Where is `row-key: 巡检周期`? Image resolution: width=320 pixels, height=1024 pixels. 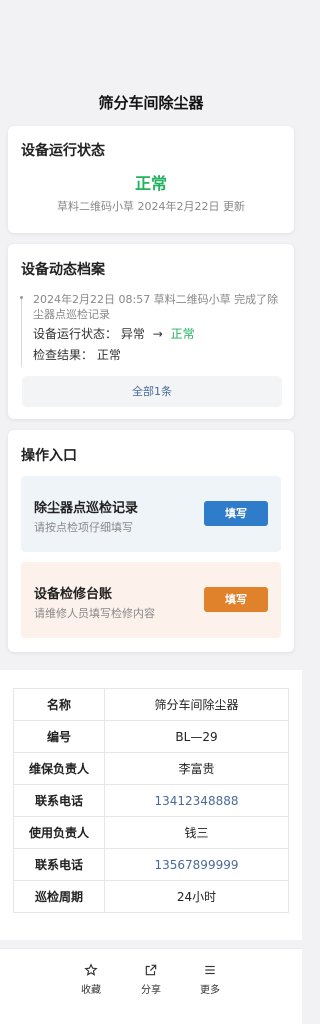 row-key: 巡检周期 is located at coordinates (59, 896).